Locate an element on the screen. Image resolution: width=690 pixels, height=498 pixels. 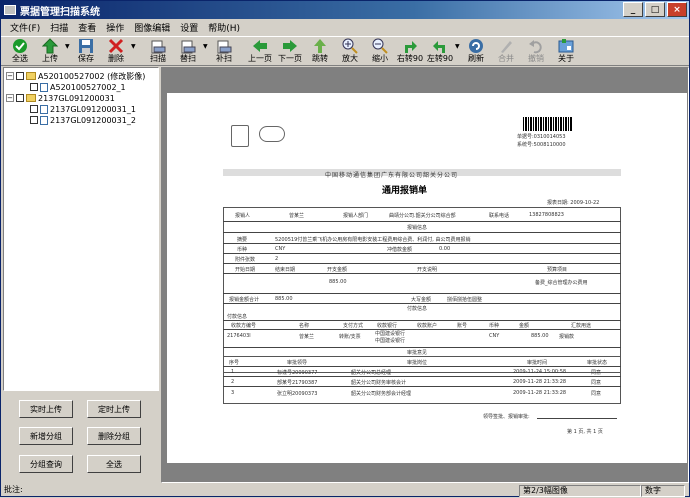
floppy-disk-icon is located at coordinates (86, 46).